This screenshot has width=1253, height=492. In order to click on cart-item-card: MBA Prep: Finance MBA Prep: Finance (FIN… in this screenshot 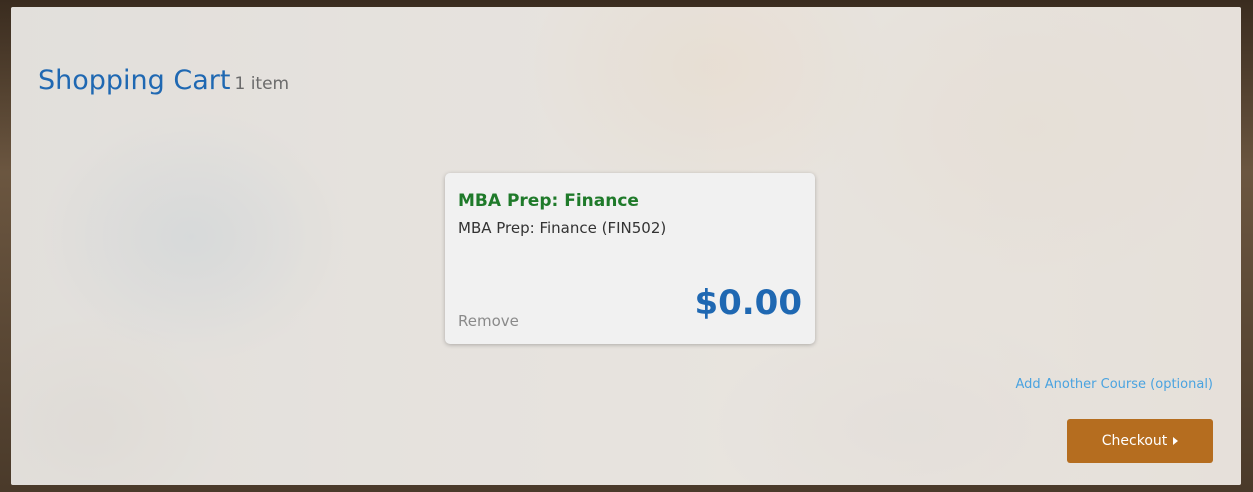, I will do `click(630, 258)`.